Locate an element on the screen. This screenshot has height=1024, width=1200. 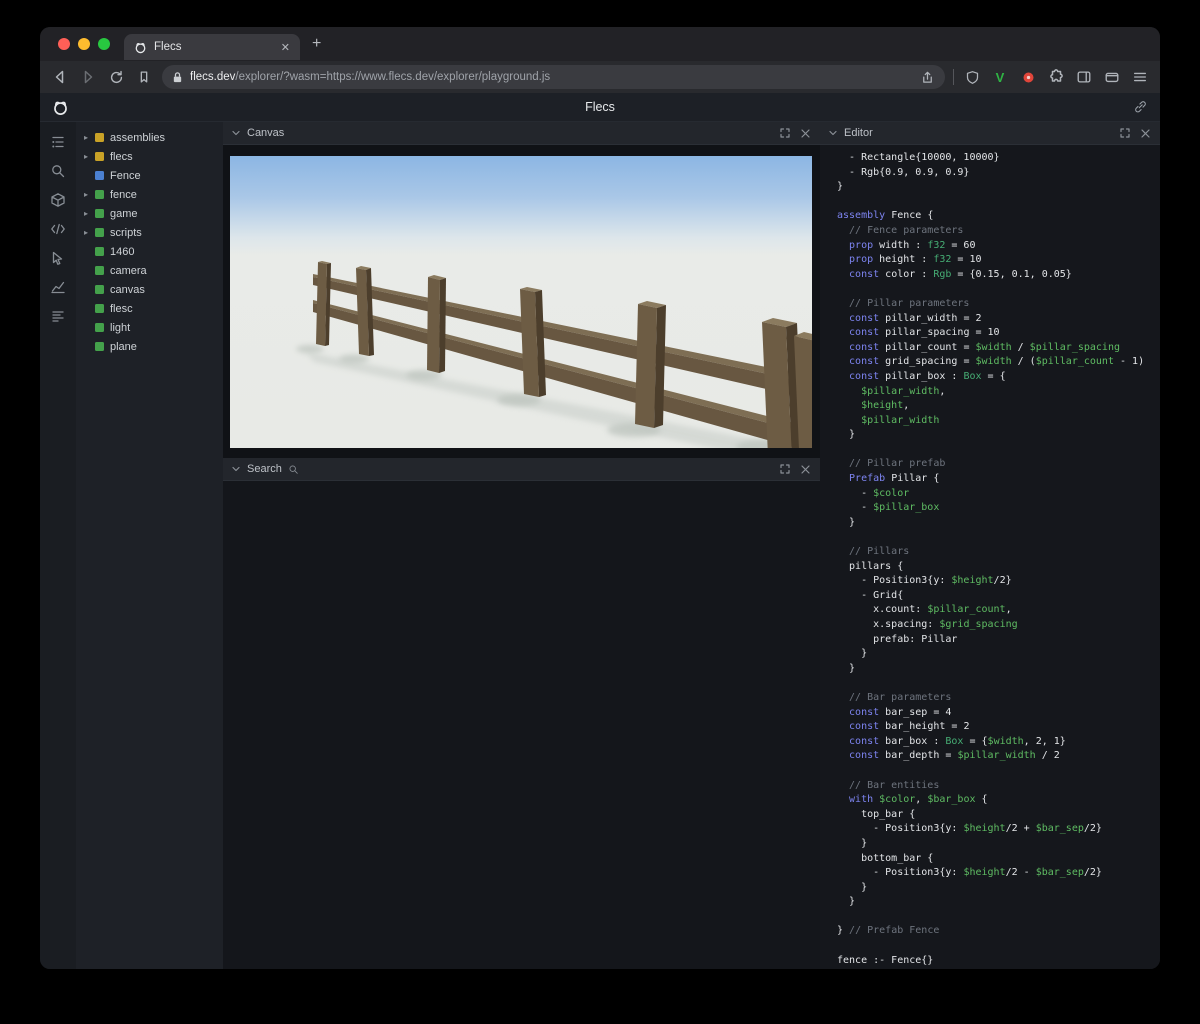
tree-item-scripts: ▸ scripts is located at coordinates (149, 232).